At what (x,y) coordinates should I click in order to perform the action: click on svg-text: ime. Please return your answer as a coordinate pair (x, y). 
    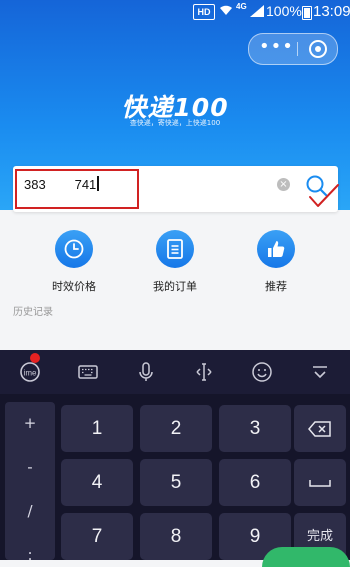
    Looking at the image, I should click on (30, 373).